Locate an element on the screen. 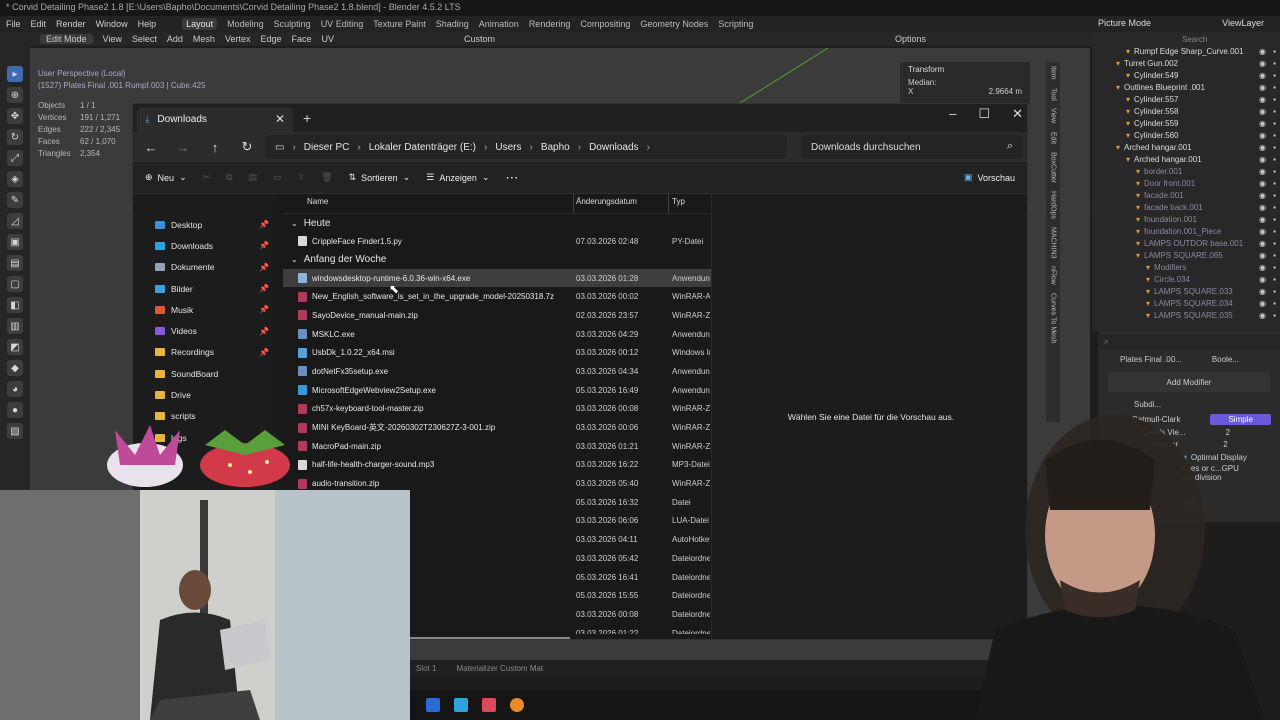 The width and height of the screenshot is (1280, 720). outliner-row: ▾ LAMPS SQUARE.035 ◉ ▪ is located at coordinates (1186, 316).